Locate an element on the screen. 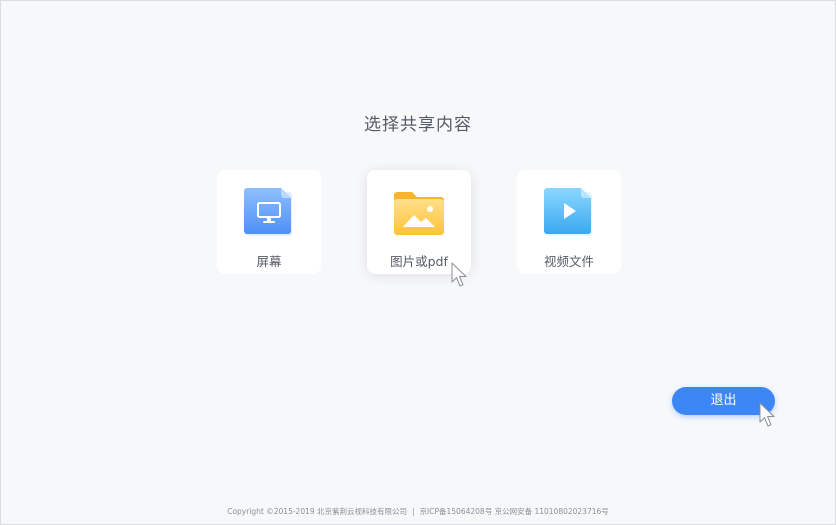 The width and height of the screenshot is (836, 525). icp-text: 京ICP备15064208号 京公网安备 11010802023716号 is located at coordinates (514, 511).